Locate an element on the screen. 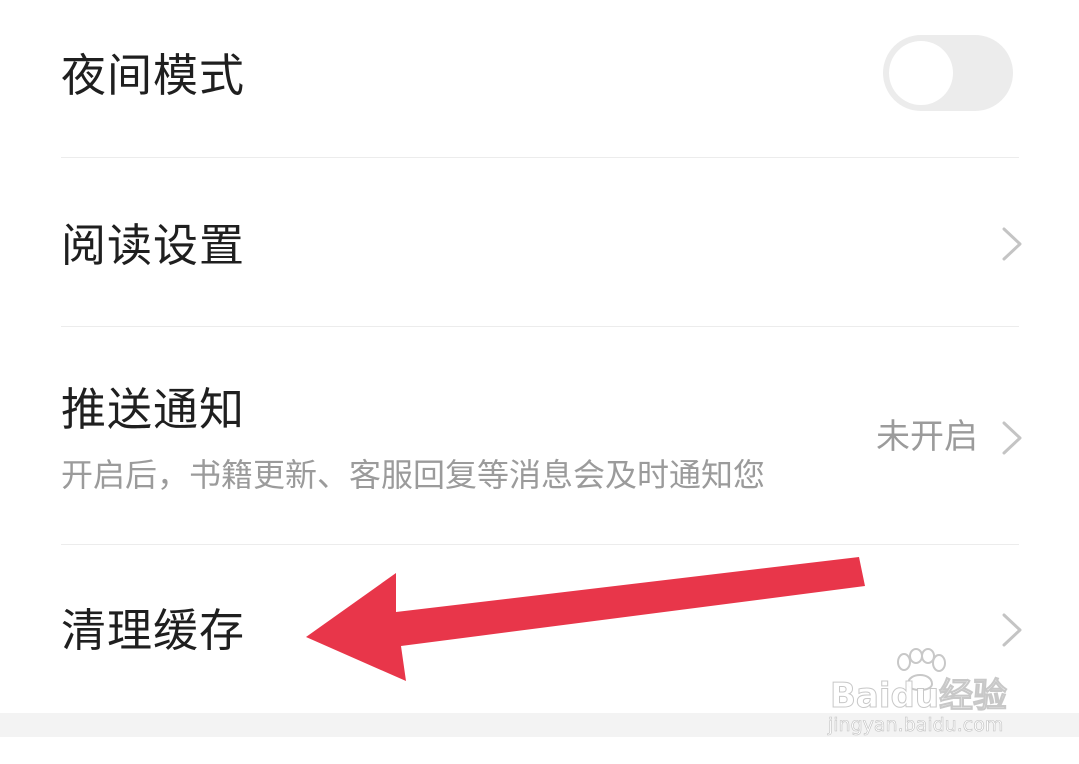 The image size is (1079, 764). toggle-knob is located at coordinates (921, 73).